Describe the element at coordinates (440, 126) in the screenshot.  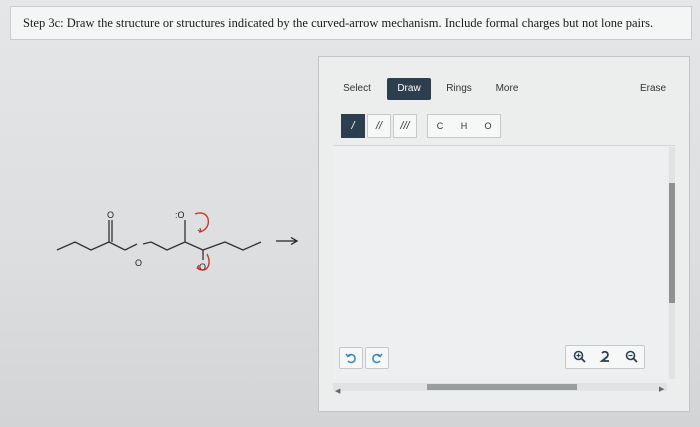
I see `atom-carbon-button: C` at that location.